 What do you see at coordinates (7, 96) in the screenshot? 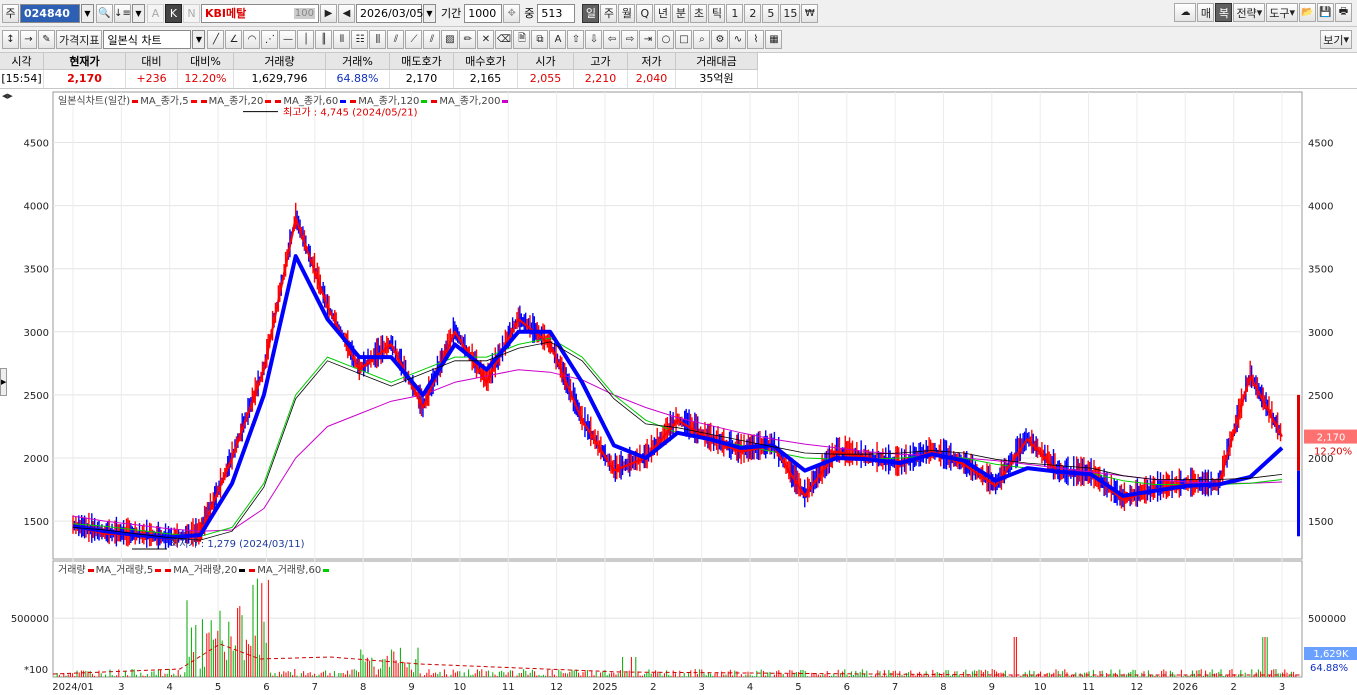
I see `scroll-arrows-icon: ◀▶` at bounding box center [7, 96].